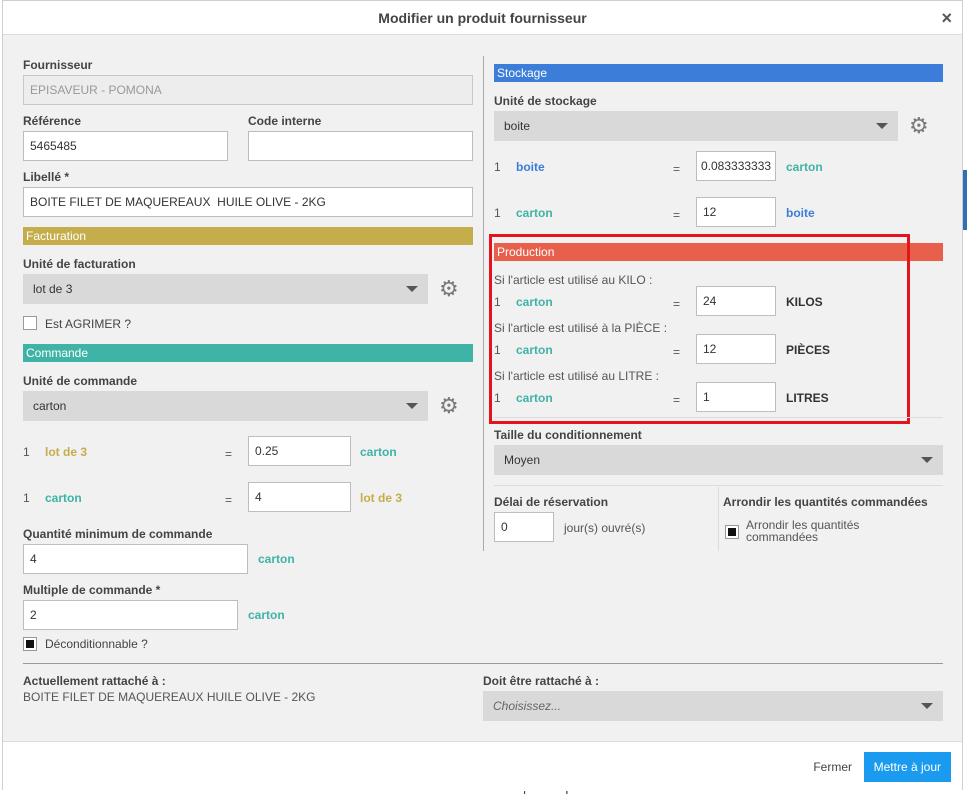 The image size is (967, 794). What do you see at coordinates (80, 381) in the screenshot?
I see `unite-commande-label: Unité de commande` at bounding box center [80, 381].